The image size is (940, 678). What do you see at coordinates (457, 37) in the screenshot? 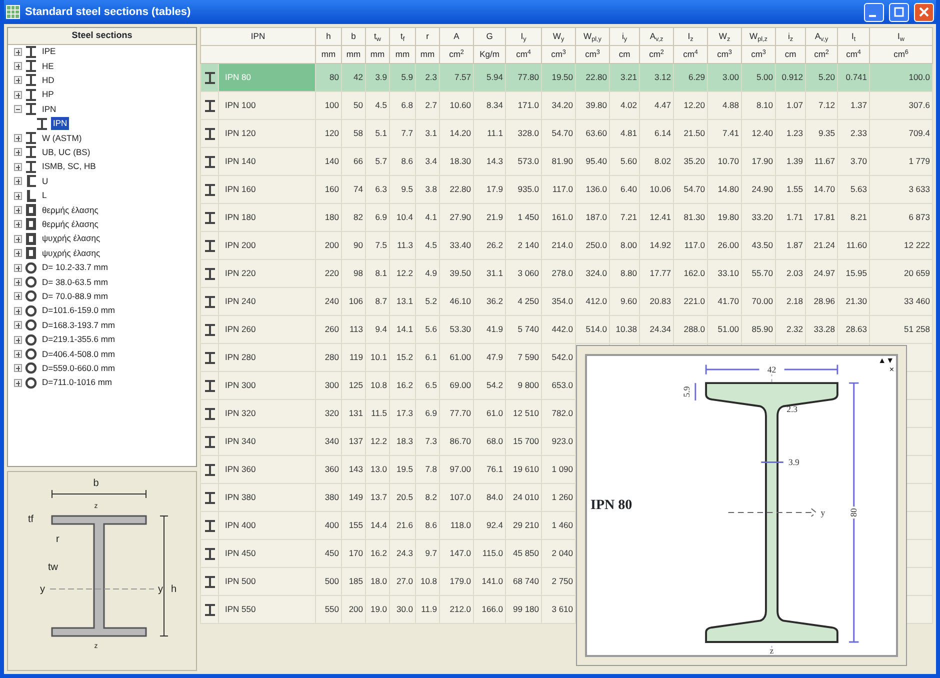
I see `column-header: A` at bounding box center [457, 37].